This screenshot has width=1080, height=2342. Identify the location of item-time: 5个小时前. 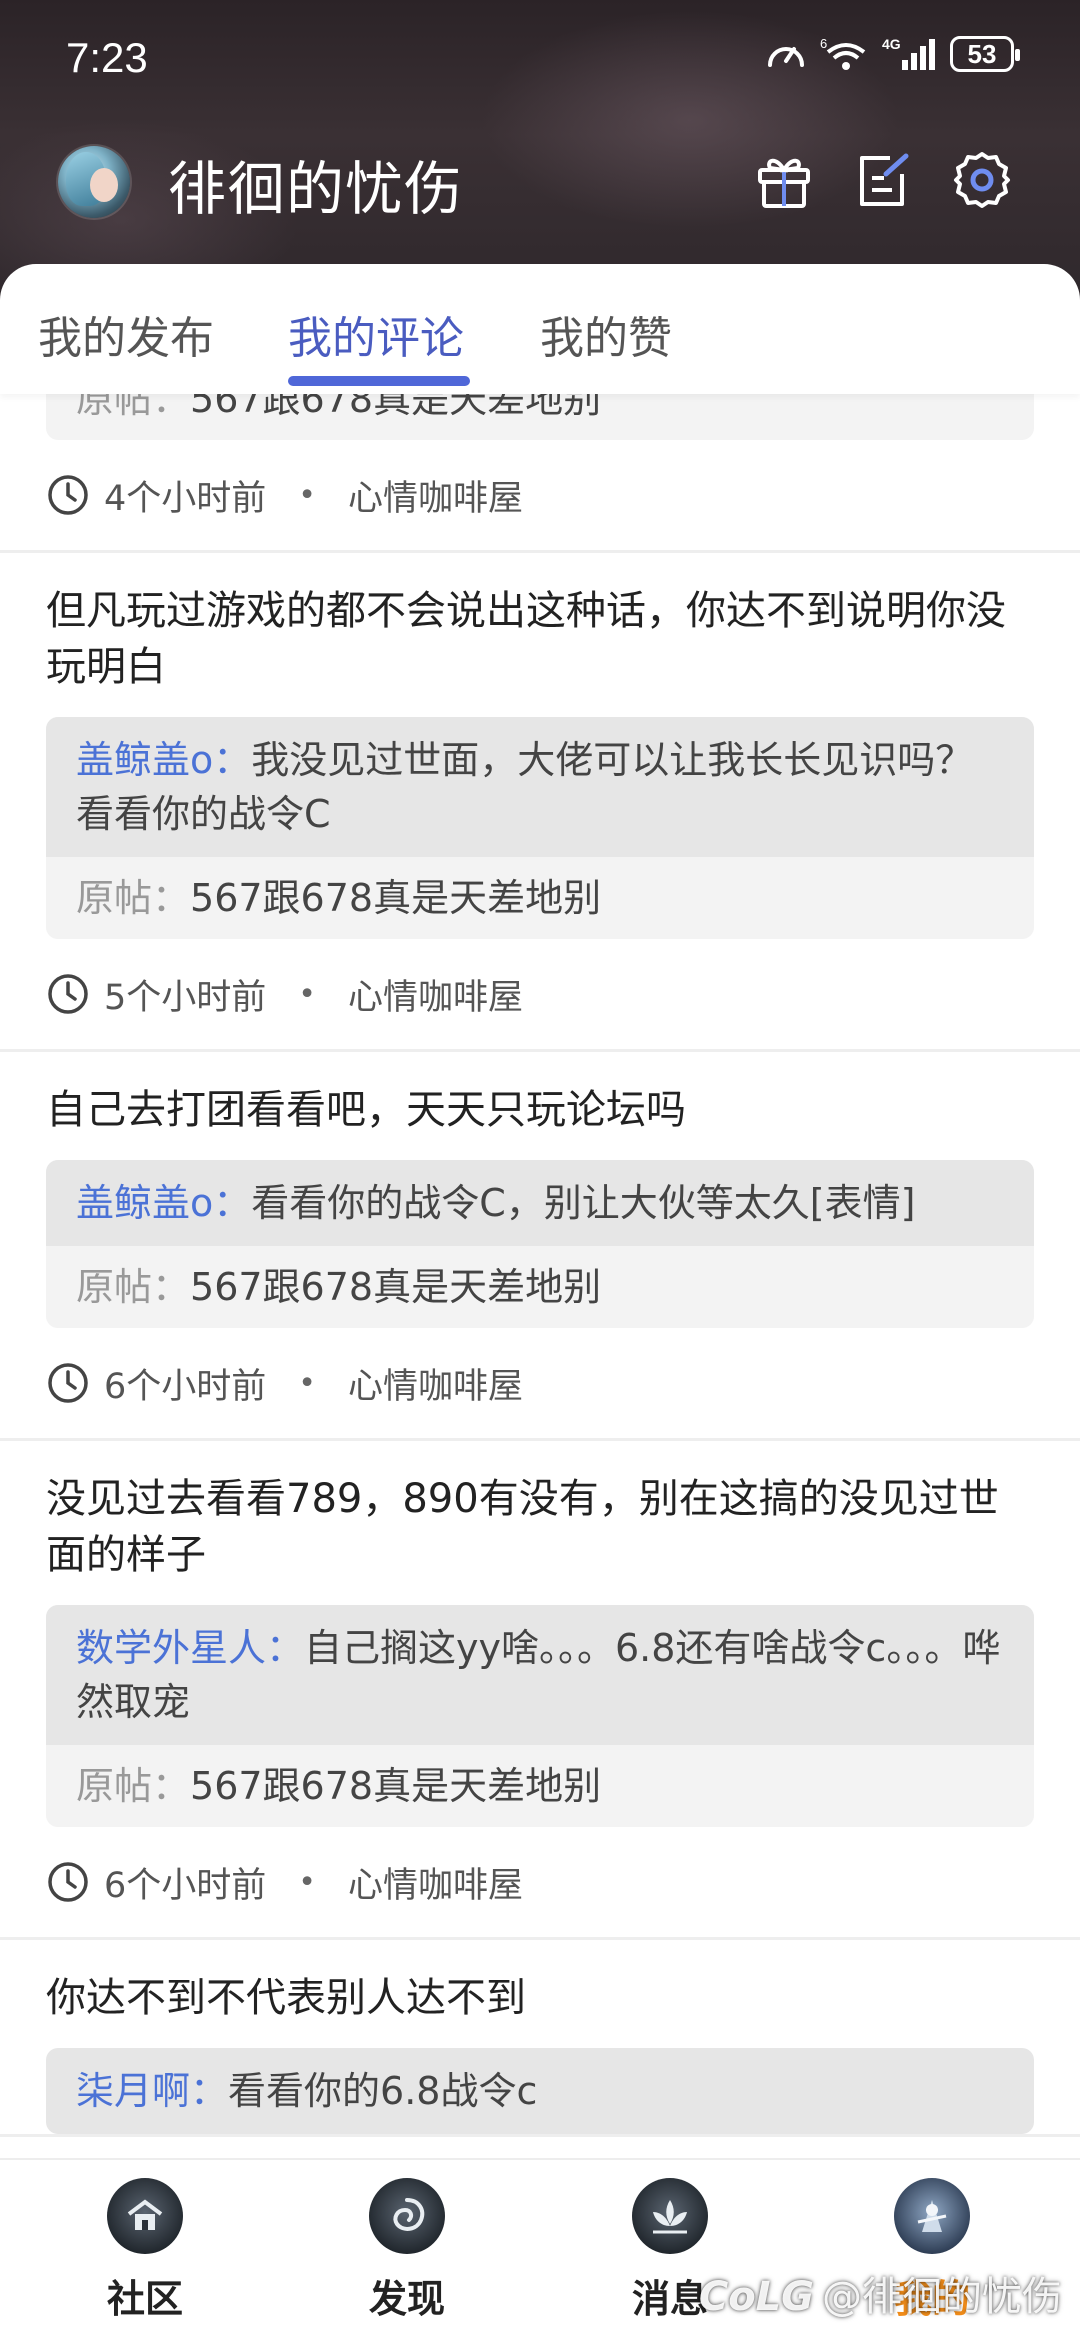
(185, 997).